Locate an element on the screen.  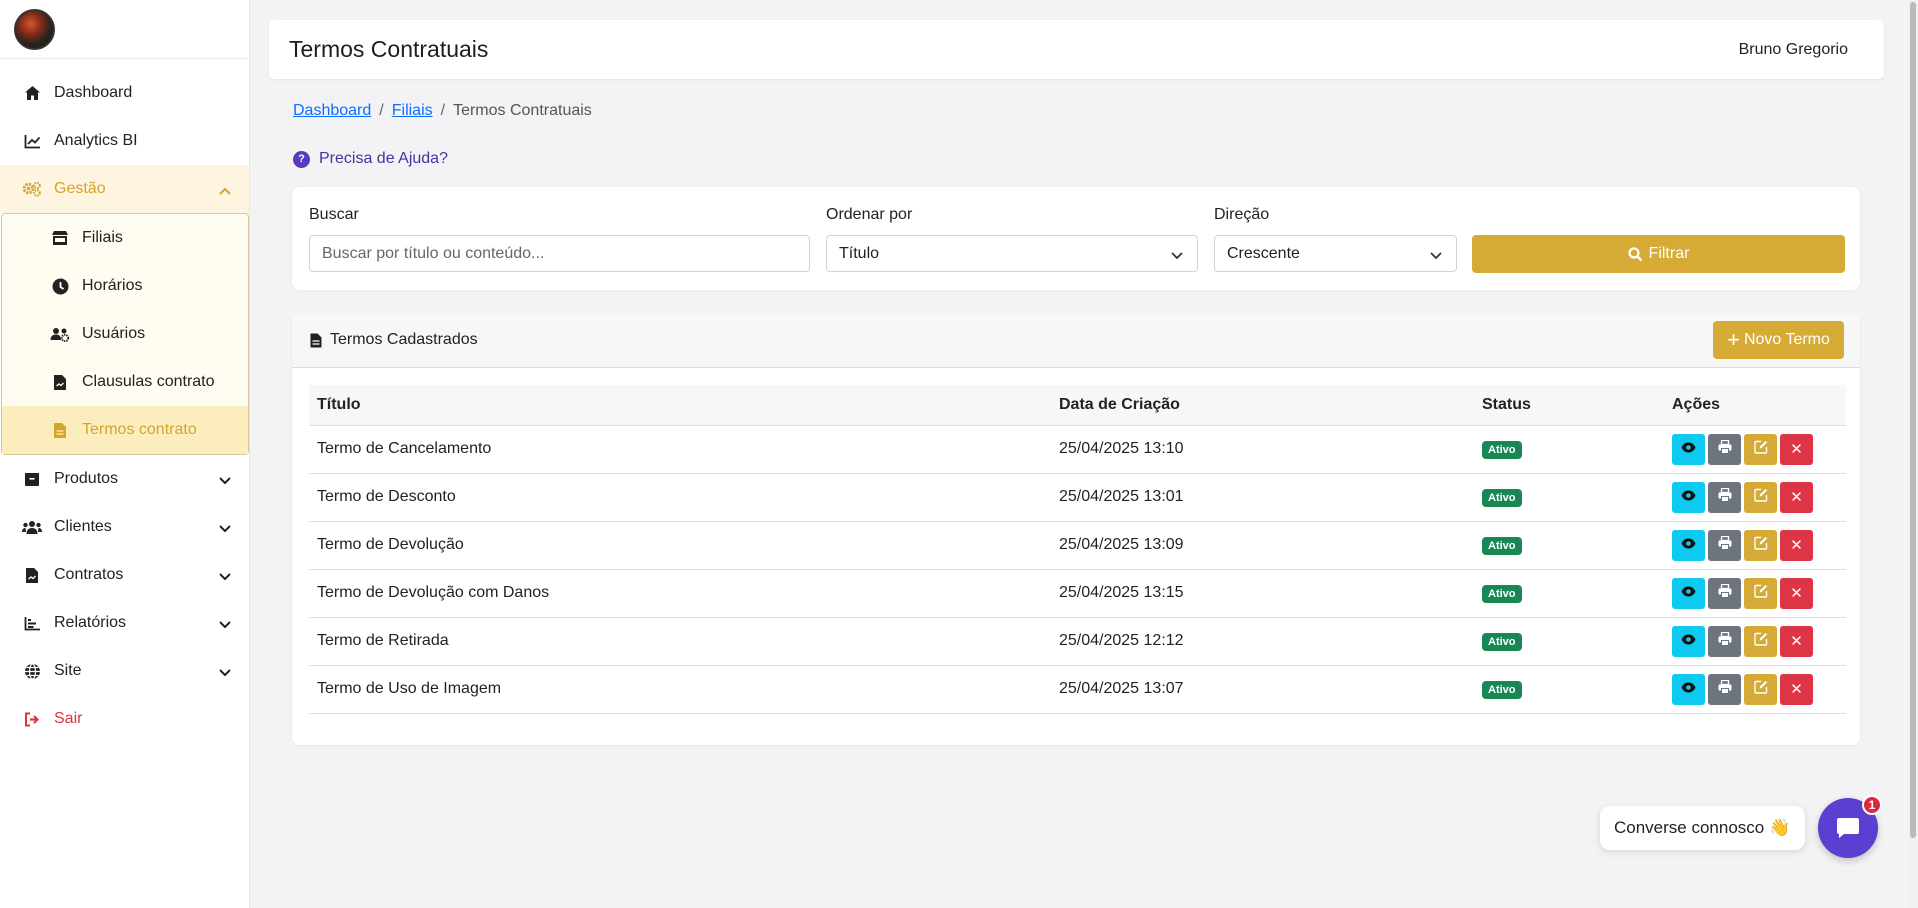
term-title: Termo de Uso de Imagem is located at coordinates (680, 689).